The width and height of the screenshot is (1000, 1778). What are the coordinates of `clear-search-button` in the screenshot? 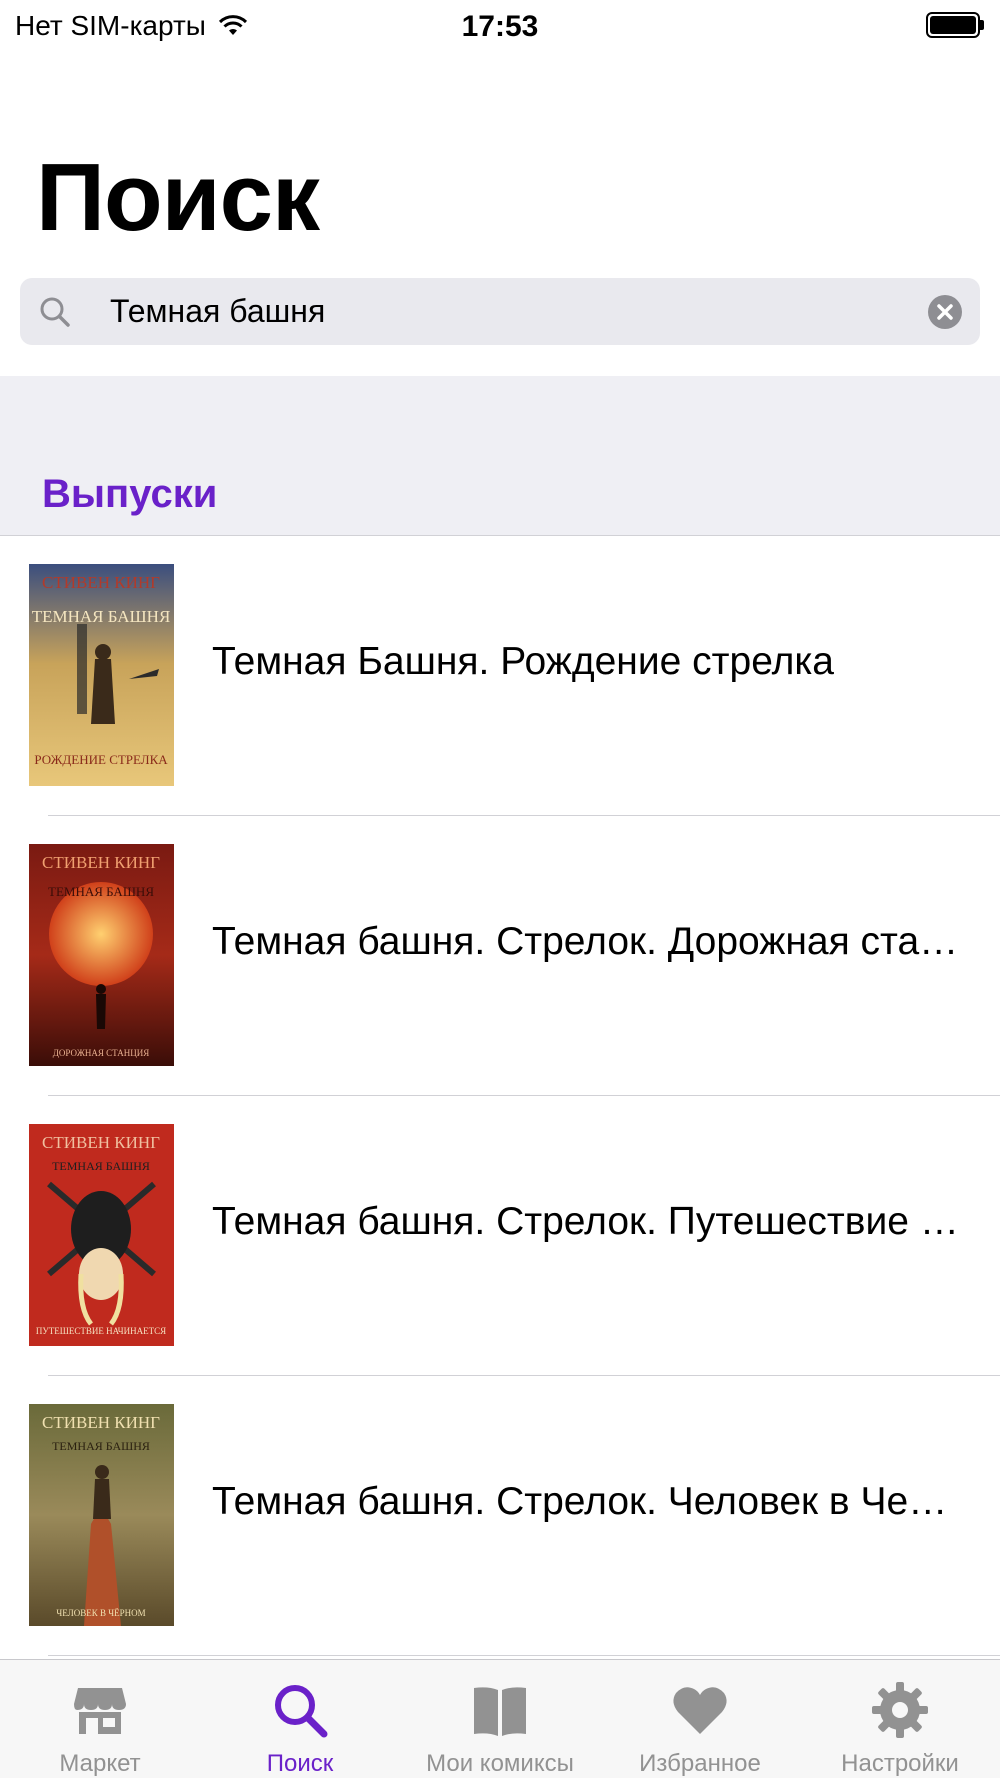 It's located at (945, 312).